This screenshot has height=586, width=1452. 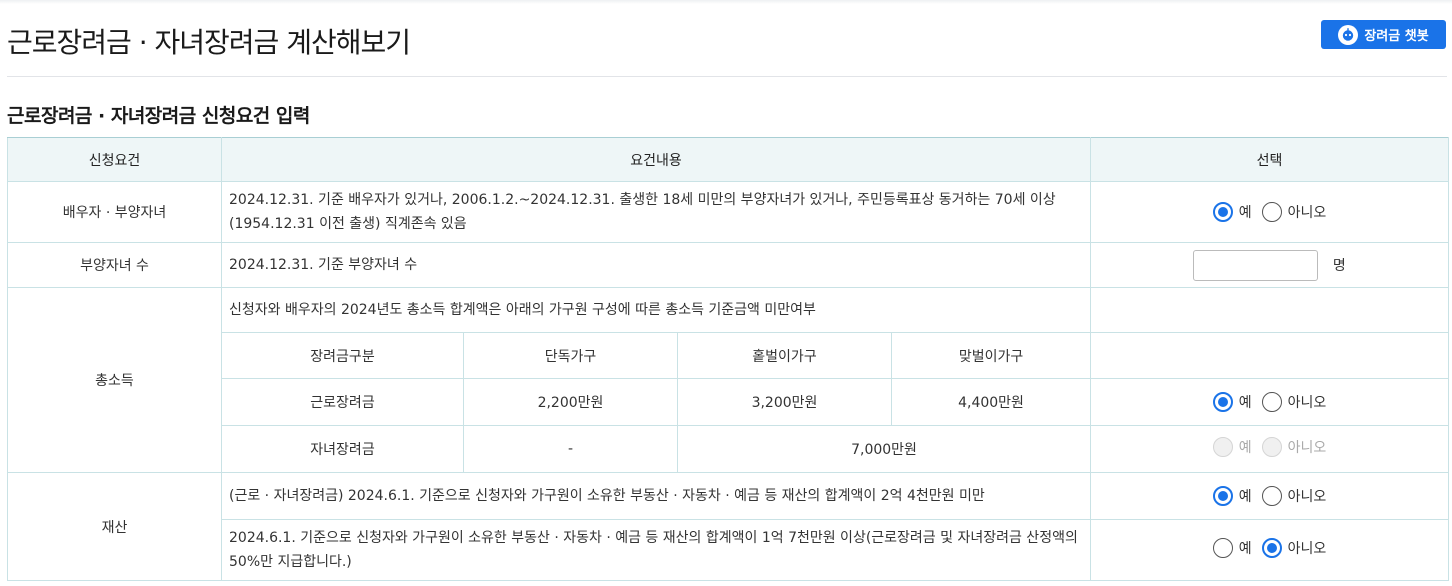 I want to click on radio-assets-2-no: 아니오, so click(x=1294, y=548).